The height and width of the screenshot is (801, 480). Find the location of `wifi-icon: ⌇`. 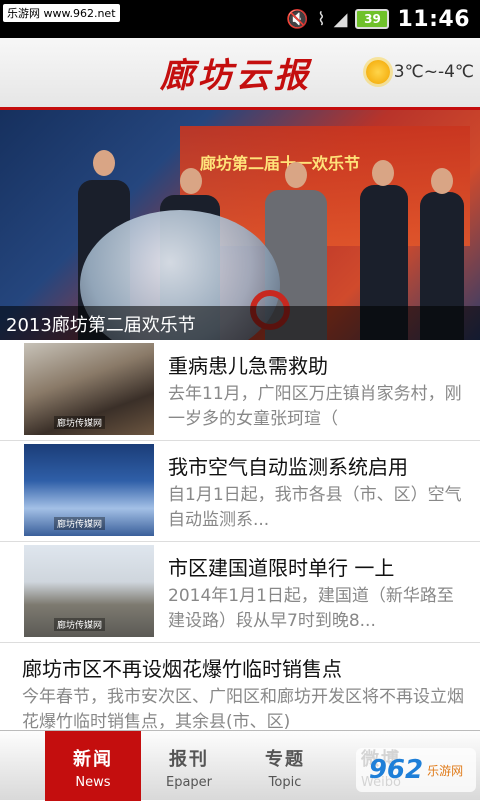

wifi-icon: ⌇ is located at coordinates (321, 19).